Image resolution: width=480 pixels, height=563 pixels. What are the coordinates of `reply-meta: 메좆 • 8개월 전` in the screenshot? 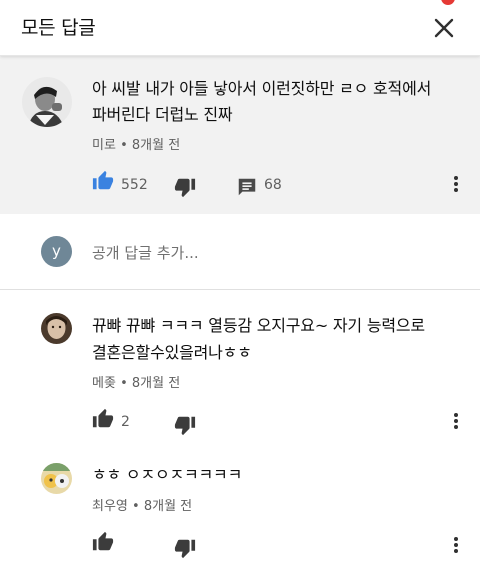 It's located at (136, 381).